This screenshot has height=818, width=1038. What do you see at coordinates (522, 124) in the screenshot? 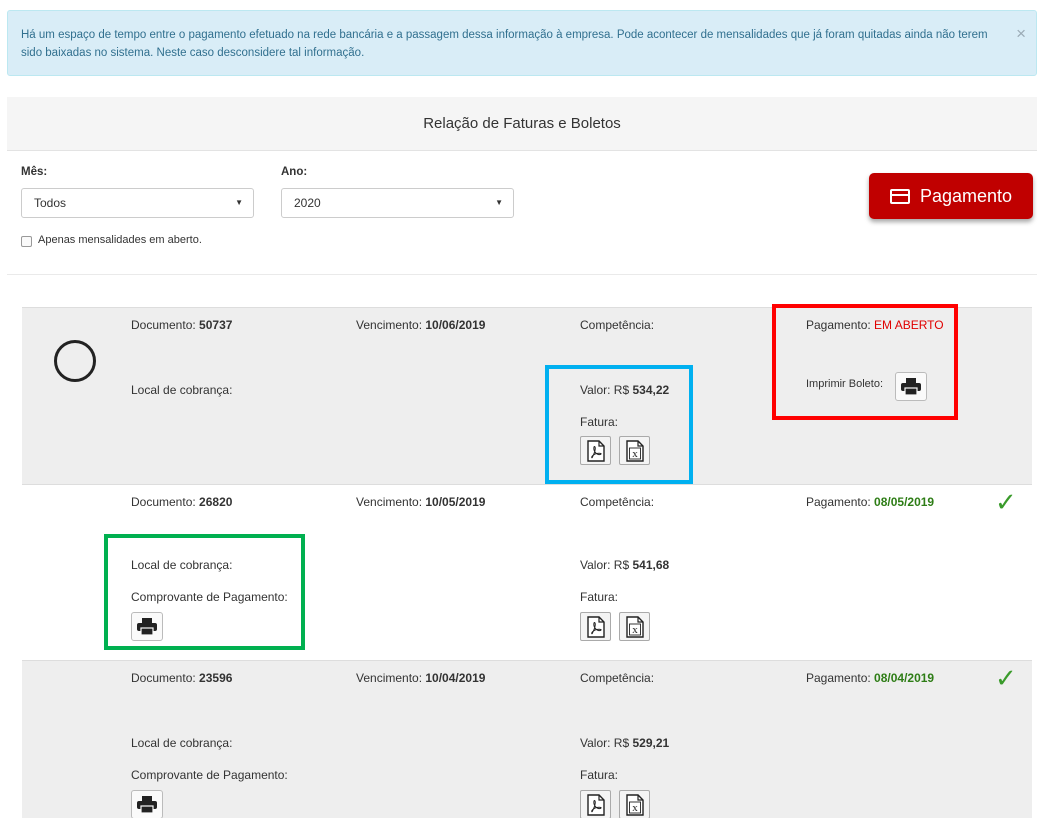
I see `panel-title: Relação de Faturas e Boletos` at bounding box center [522, 124].